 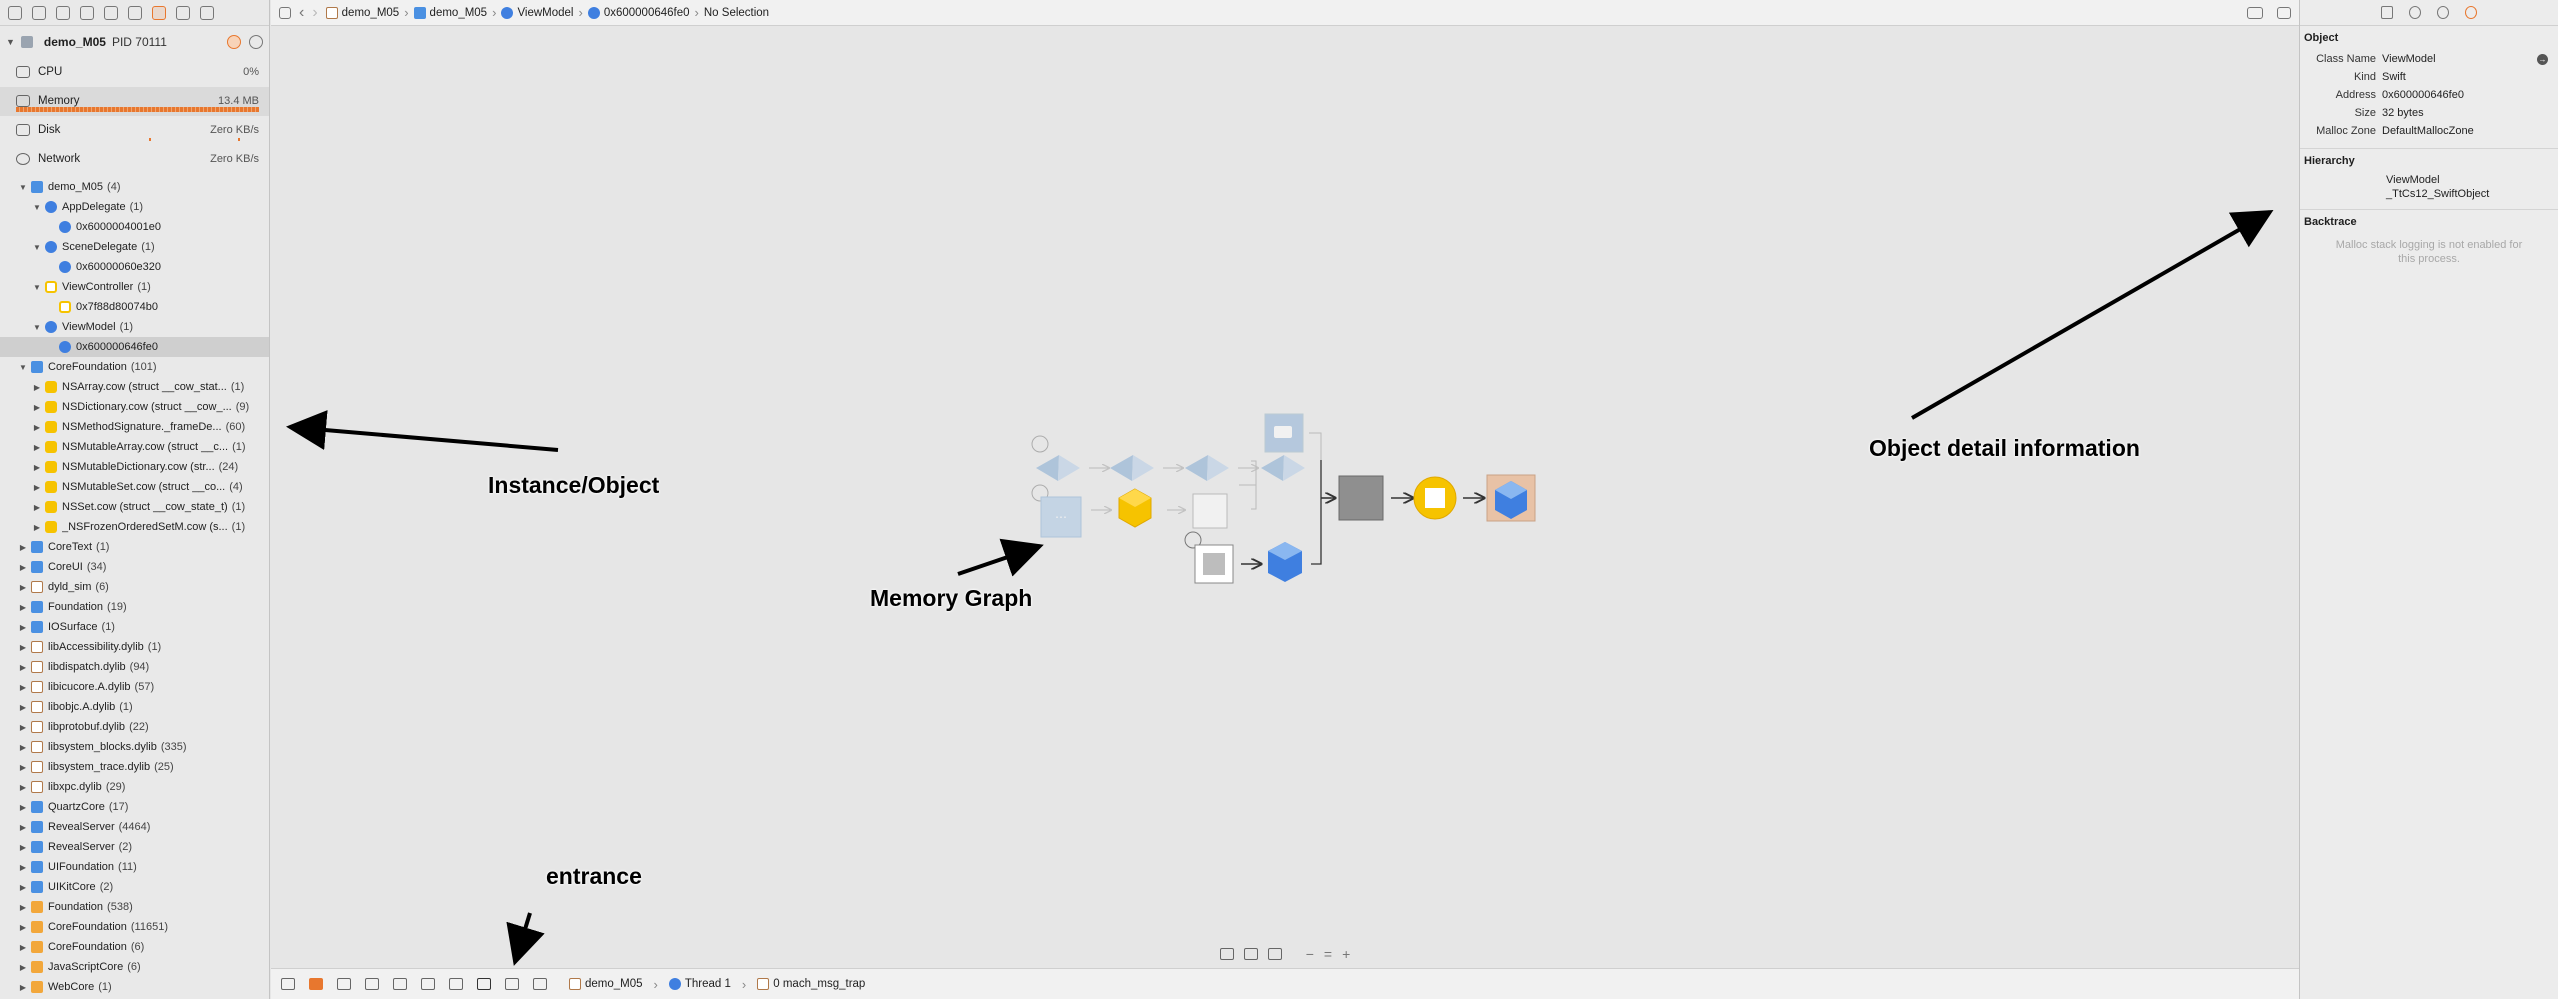 What do you see at coordinates (2284, 12) in the screenshot?
I see `add-editor-icon` at bounding box center [2284, 12].